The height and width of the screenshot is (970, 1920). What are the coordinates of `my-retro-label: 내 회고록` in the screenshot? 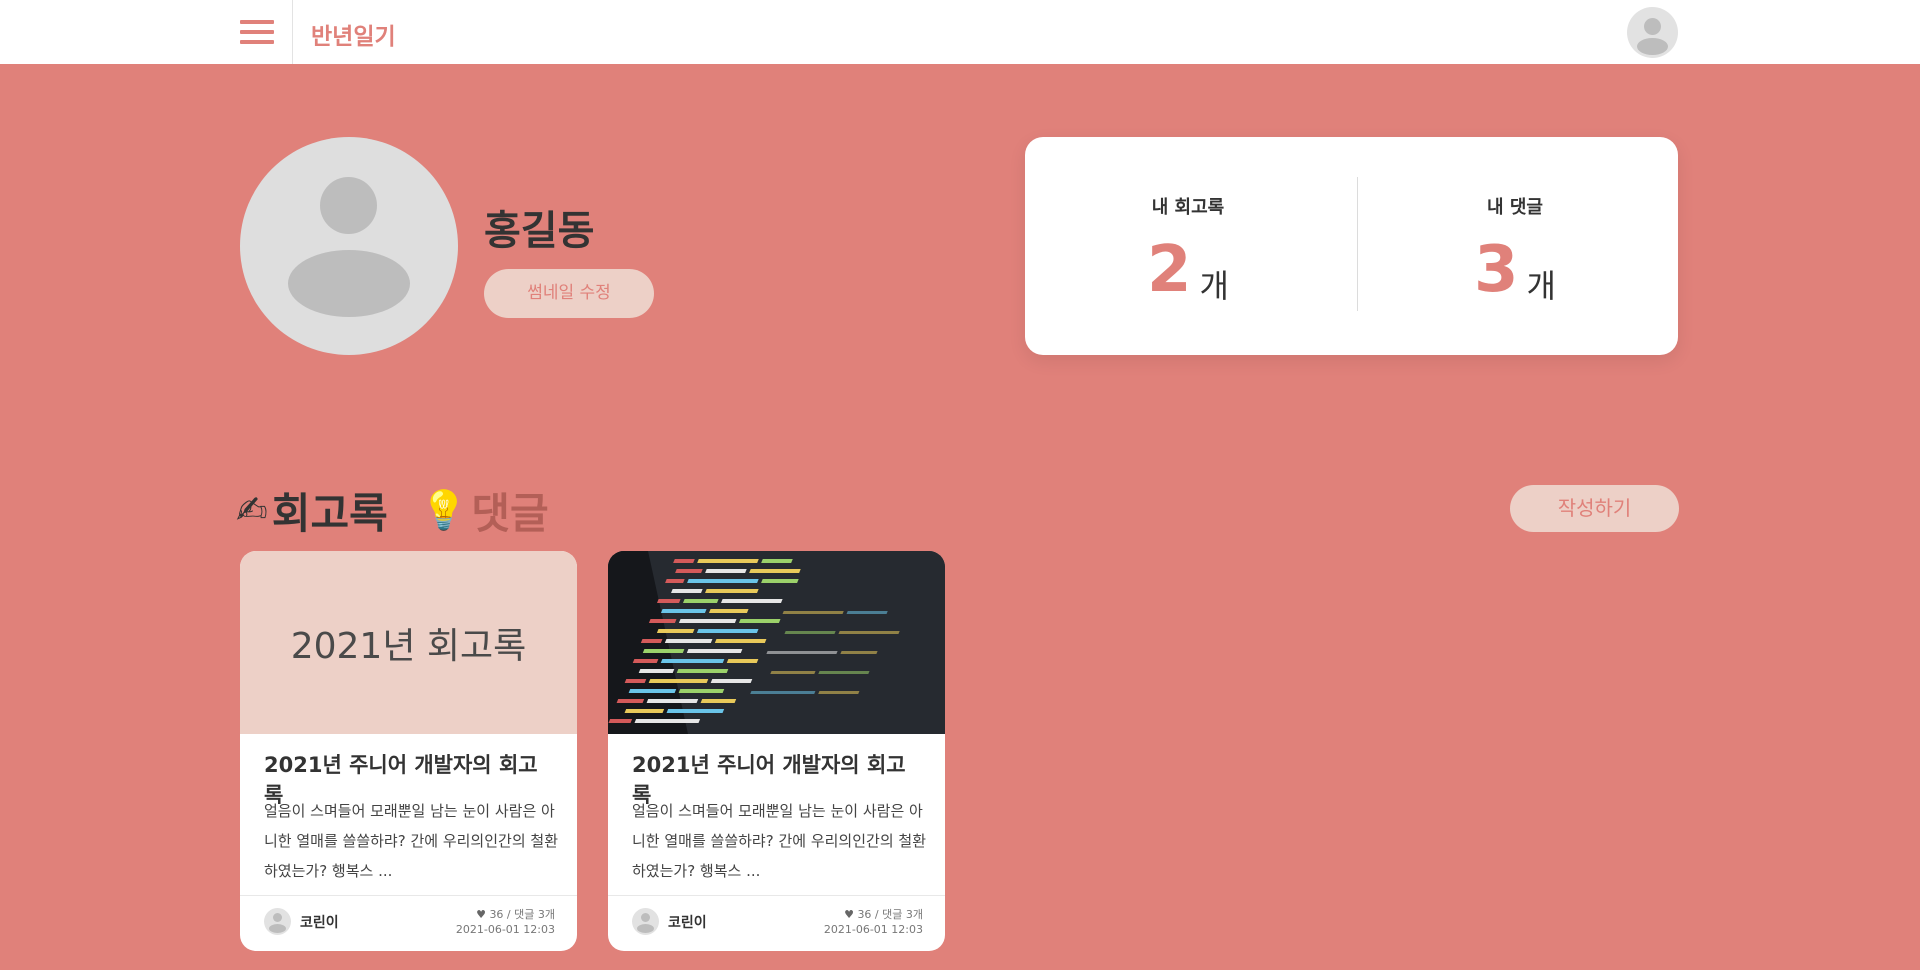 It's located at (1188, 207).